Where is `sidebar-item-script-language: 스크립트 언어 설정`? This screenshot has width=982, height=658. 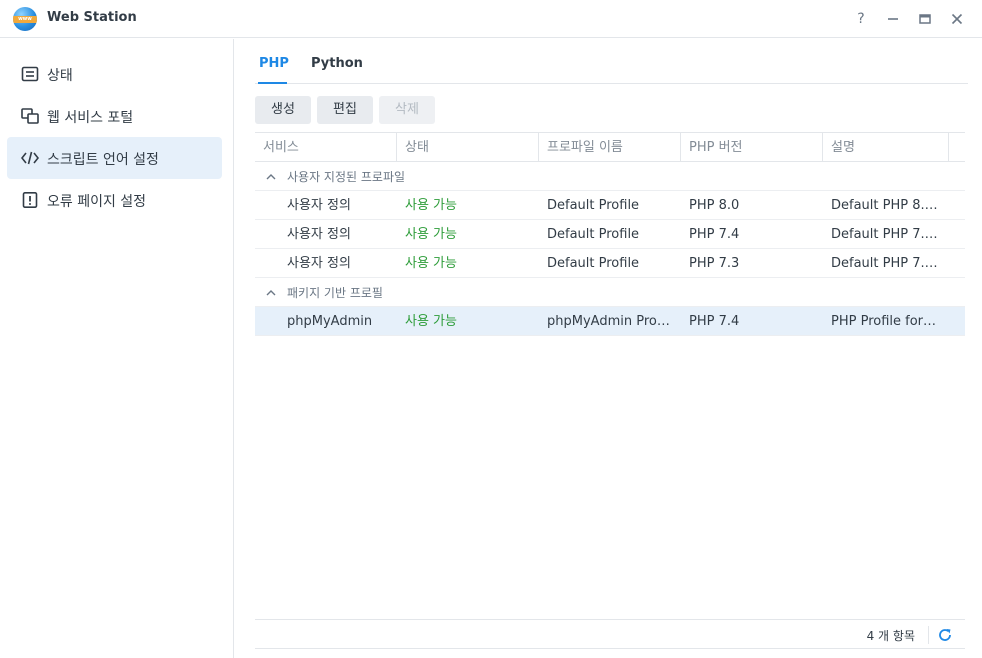
sidebar-item-script-language: 스크립트 언어 설정 is located at coordinates (114, 158).